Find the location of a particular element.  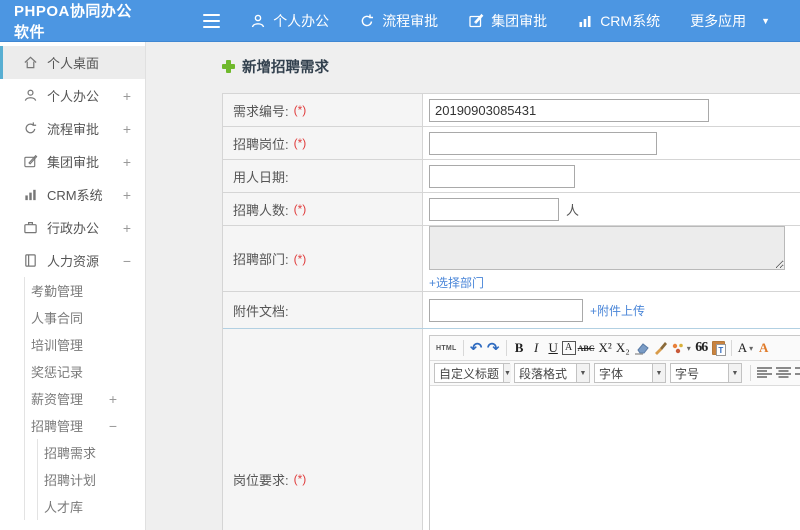

font-size-select: 字号 ▼ is located at coordinates (706, 373).